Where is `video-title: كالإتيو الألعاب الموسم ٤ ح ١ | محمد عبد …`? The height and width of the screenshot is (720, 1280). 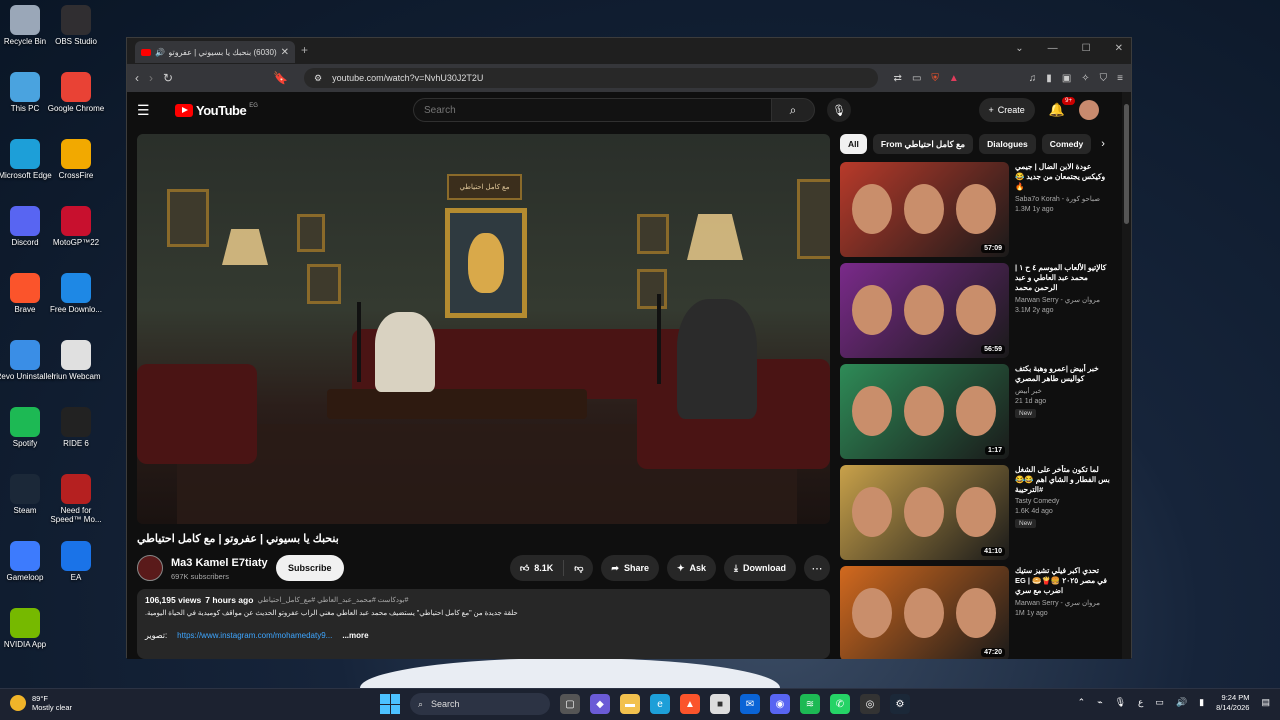
video-title: كالإتيو الألعاب الموسم ٤ ح ١ | محمد عبد … is located at coordinates (1062, 278).